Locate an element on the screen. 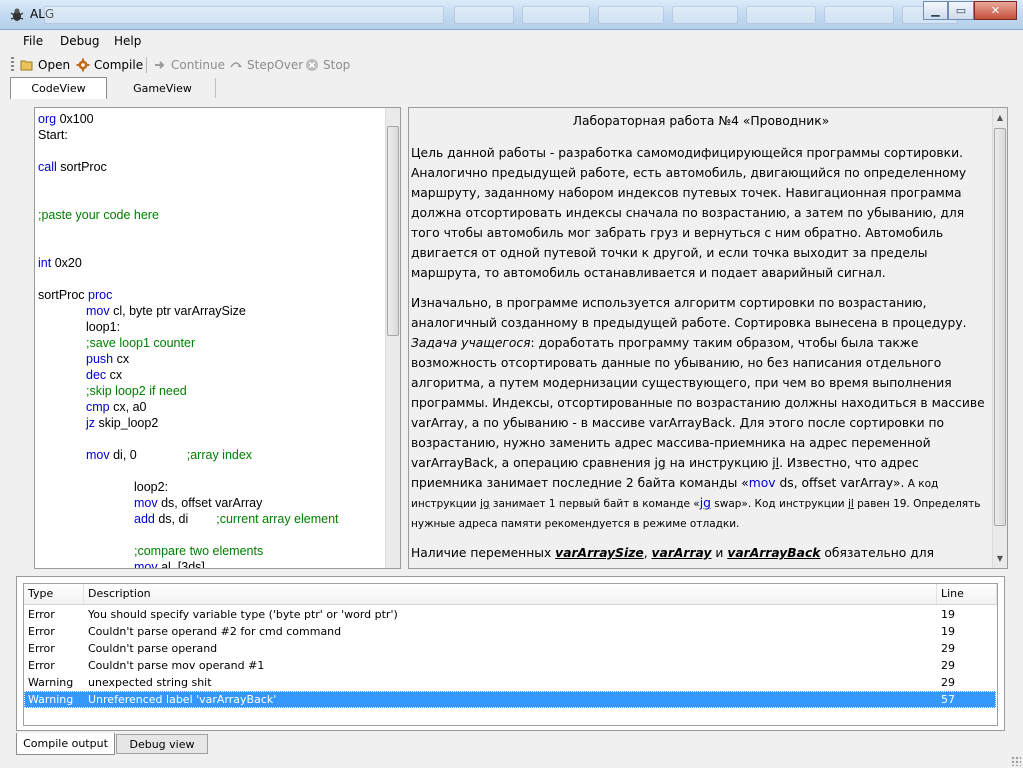 The image size is (1023, 768). code-line: mov ds, offset varArray is located at coordinates (210, 503).